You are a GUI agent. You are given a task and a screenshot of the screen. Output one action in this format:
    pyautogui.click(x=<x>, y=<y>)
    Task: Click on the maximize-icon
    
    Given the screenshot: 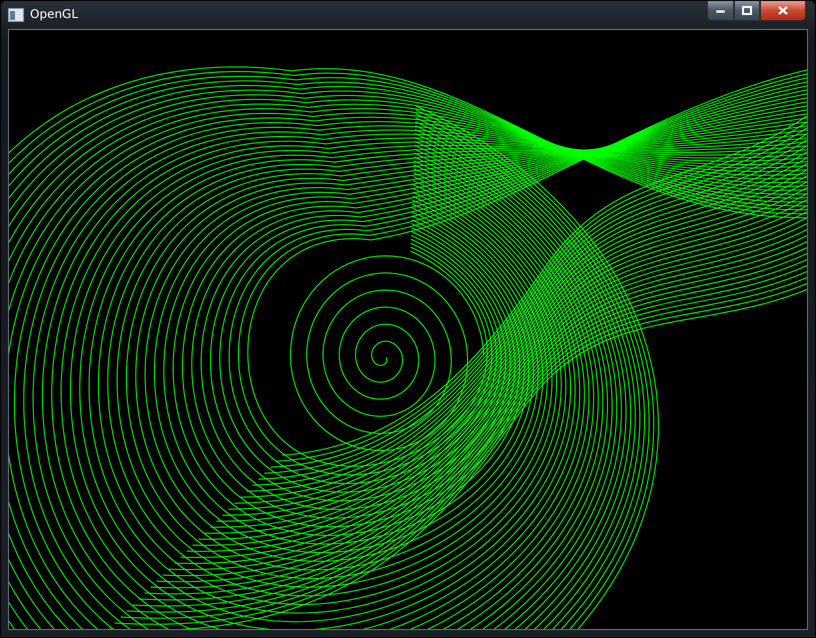 What is the action you would take?
    pyautogui.click(x=747, y=10)
    